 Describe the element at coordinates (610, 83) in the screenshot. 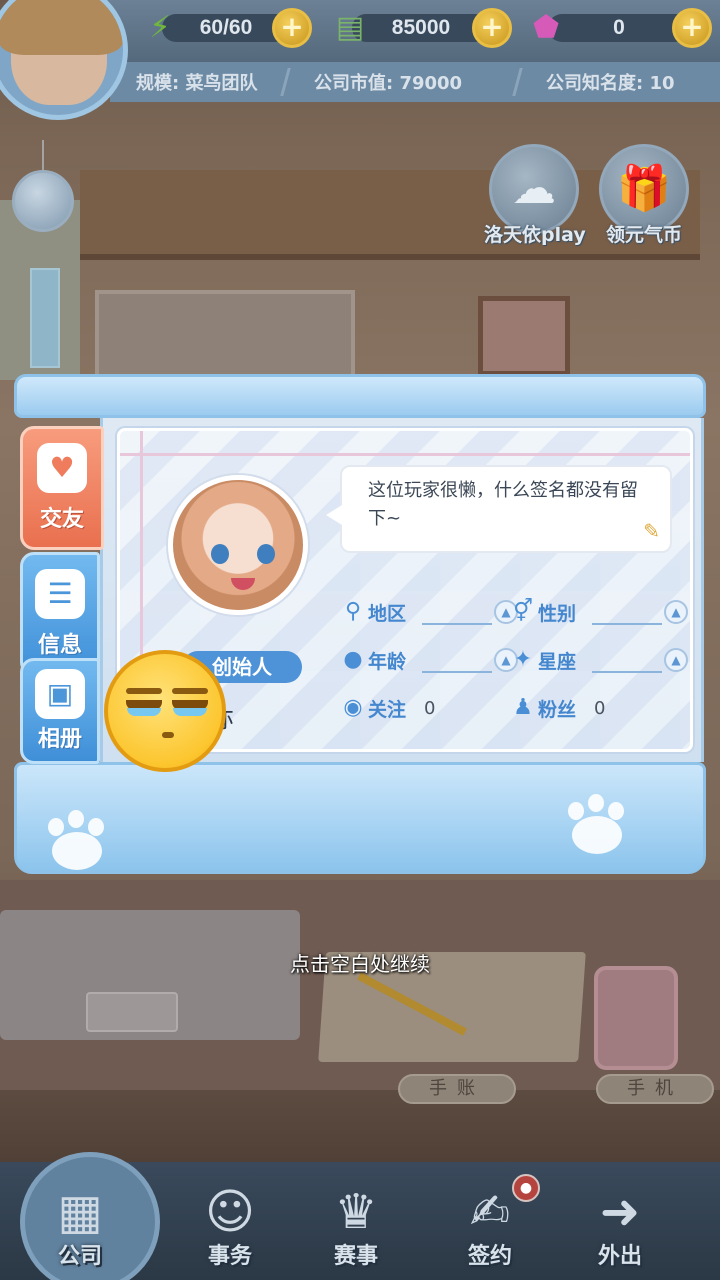

I see `company-fame: 公司知名度: 10` at that location.